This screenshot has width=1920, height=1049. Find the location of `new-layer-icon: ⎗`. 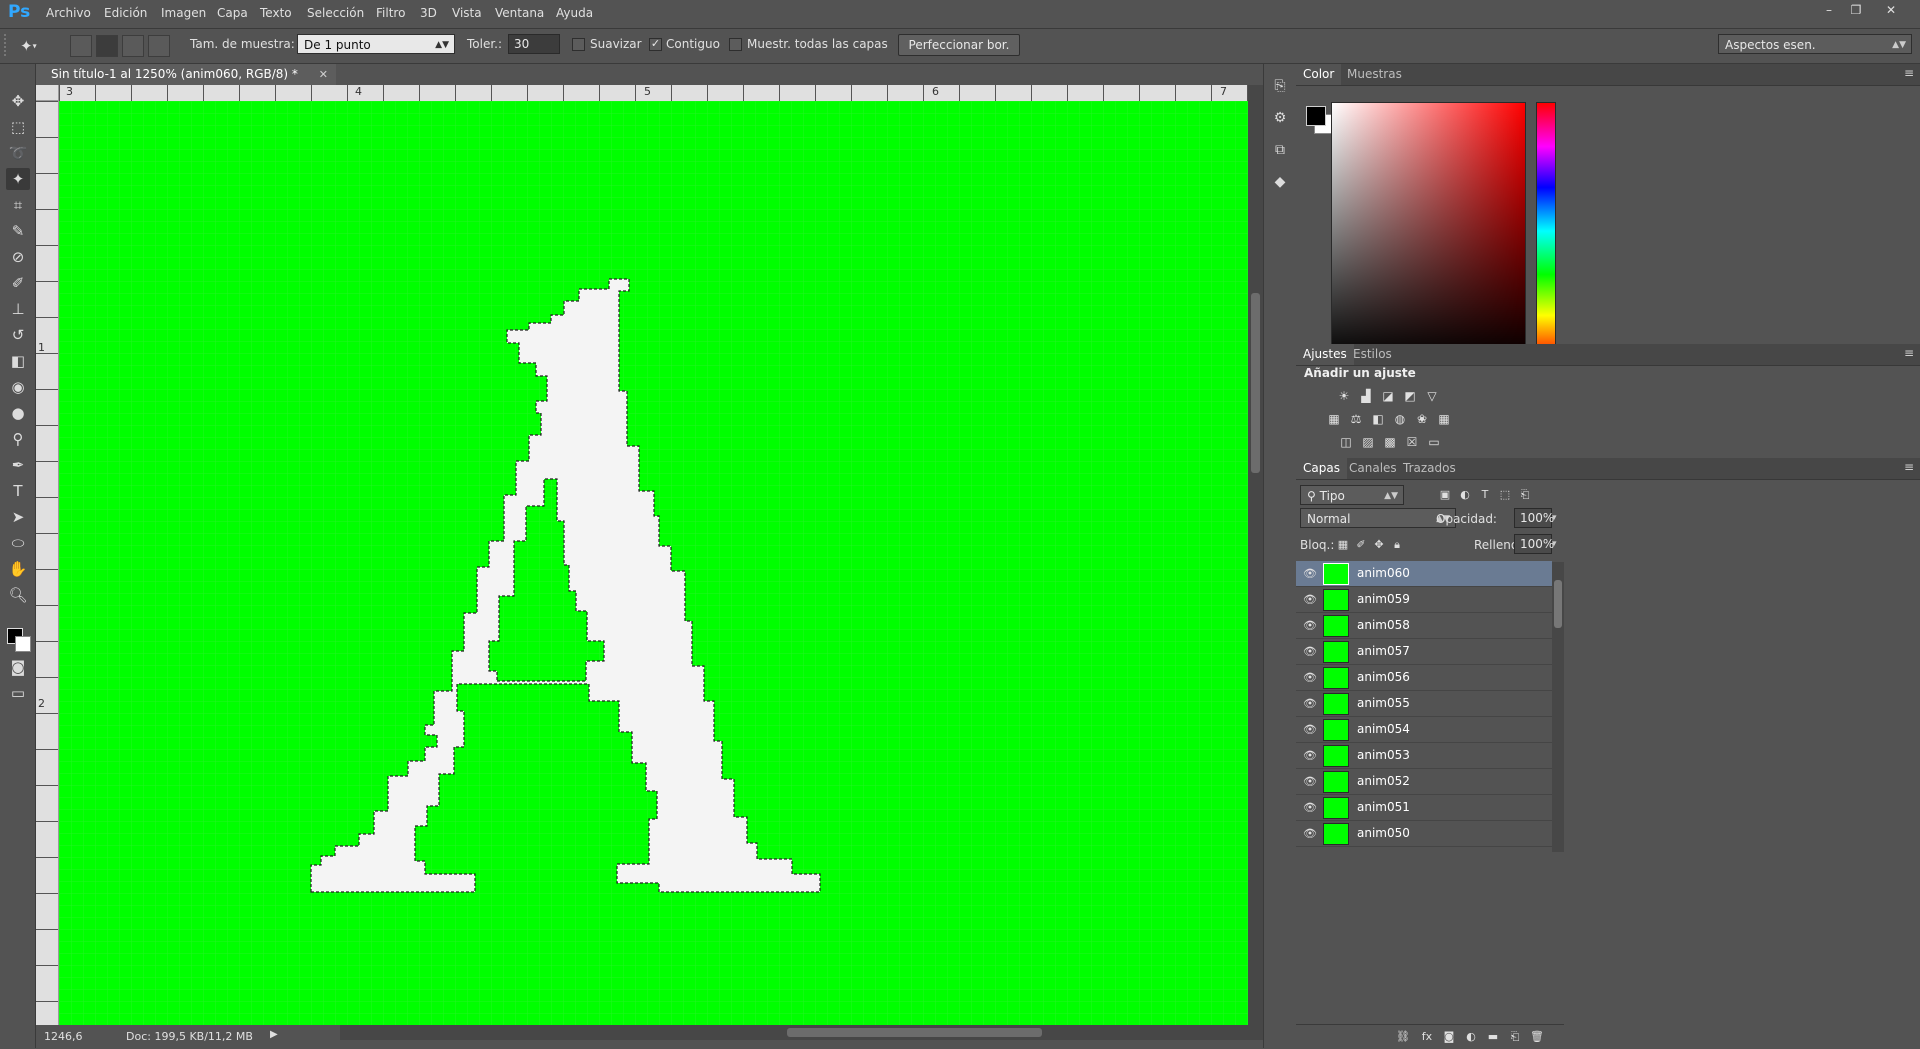

new-layer-icon: ⎗ is located at coordinates (1515, 1037).